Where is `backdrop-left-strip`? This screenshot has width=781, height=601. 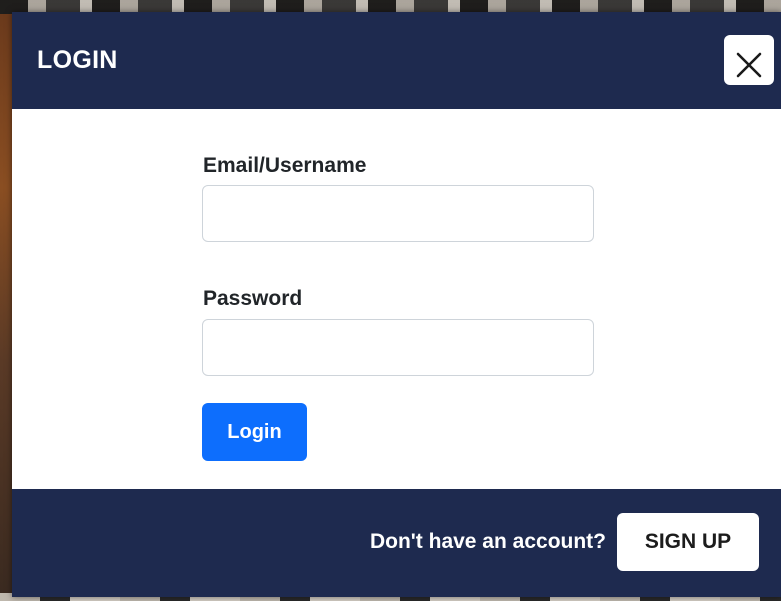 backdrop-left-strip is located at coordinates (6, 303).